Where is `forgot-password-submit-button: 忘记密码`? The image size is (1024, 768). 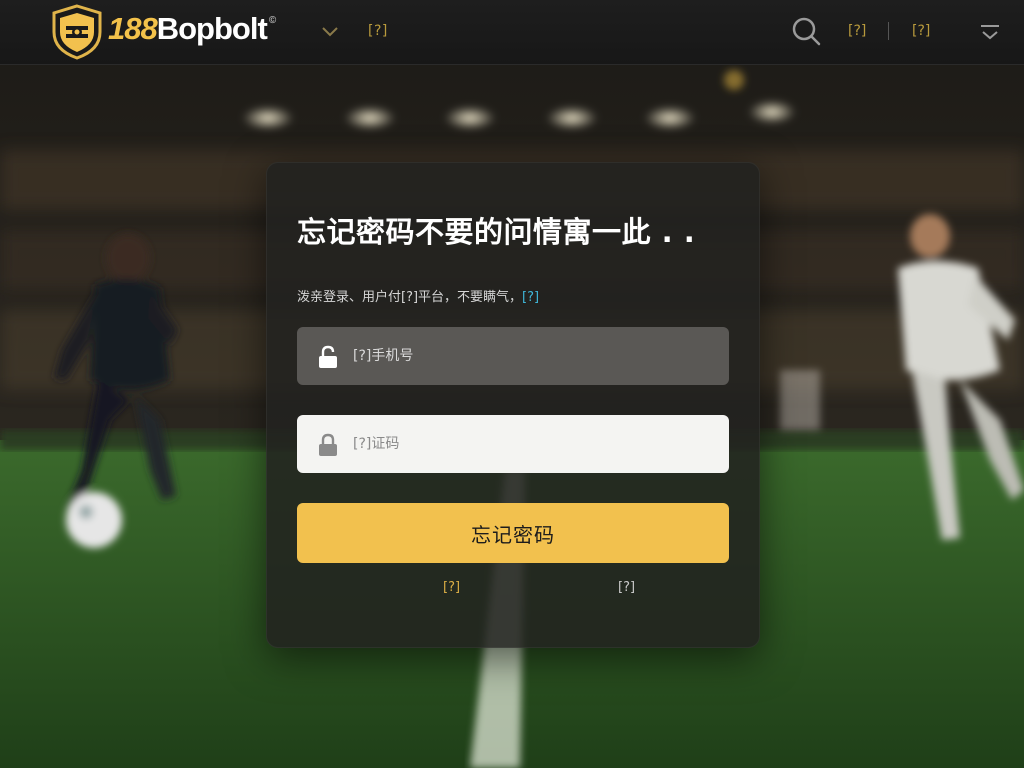 forgot-password-submit-button: 忘记密码 is located at coordinates (513, 533).